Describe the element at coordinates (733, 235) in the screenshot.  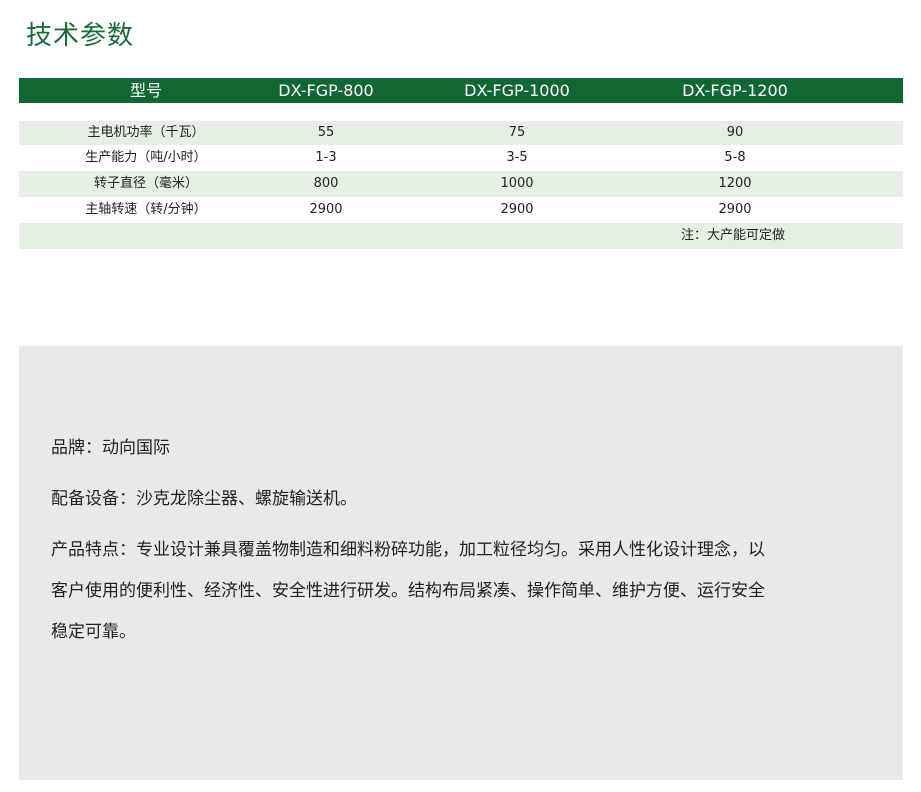
I see `table-note: 注：大产能可定做` at that location.